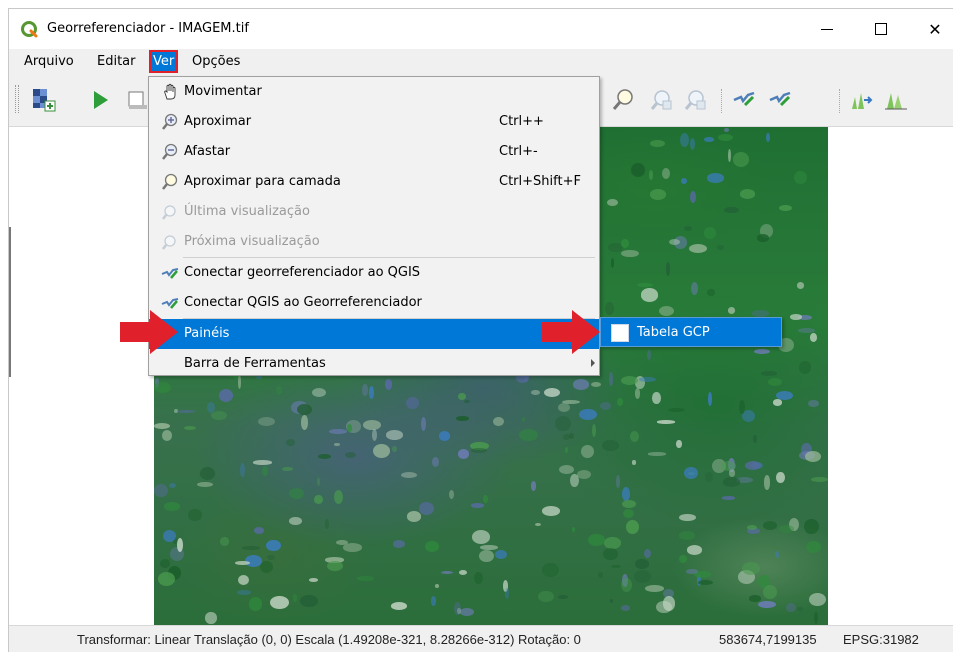 The width and height of the screenshot is (953, 652). What do you see at coordinates (374, 334) in the screenshot?
I see `menu-item-paineis: Painéis` at bounding box center [374, 334].